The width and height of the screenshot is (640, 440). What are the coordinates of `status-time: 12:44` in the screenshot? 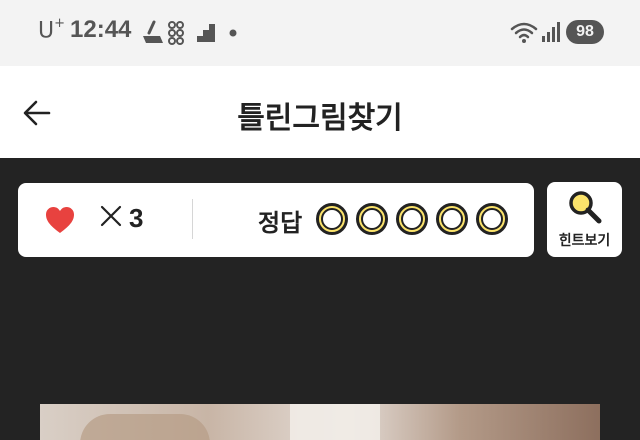 It's located at (101, 29).